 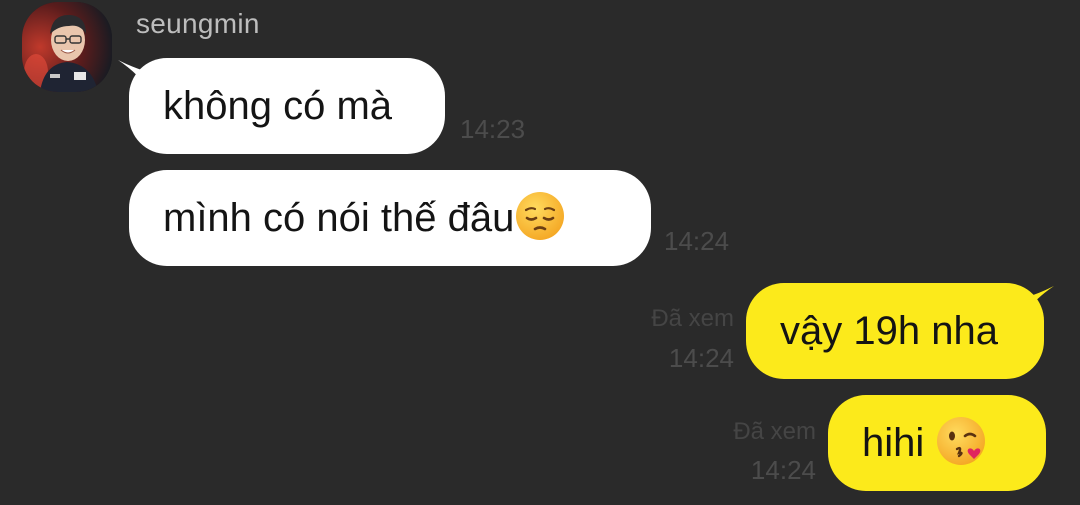 I want to click on pensive-face-icon, so click(x=540, y=216).